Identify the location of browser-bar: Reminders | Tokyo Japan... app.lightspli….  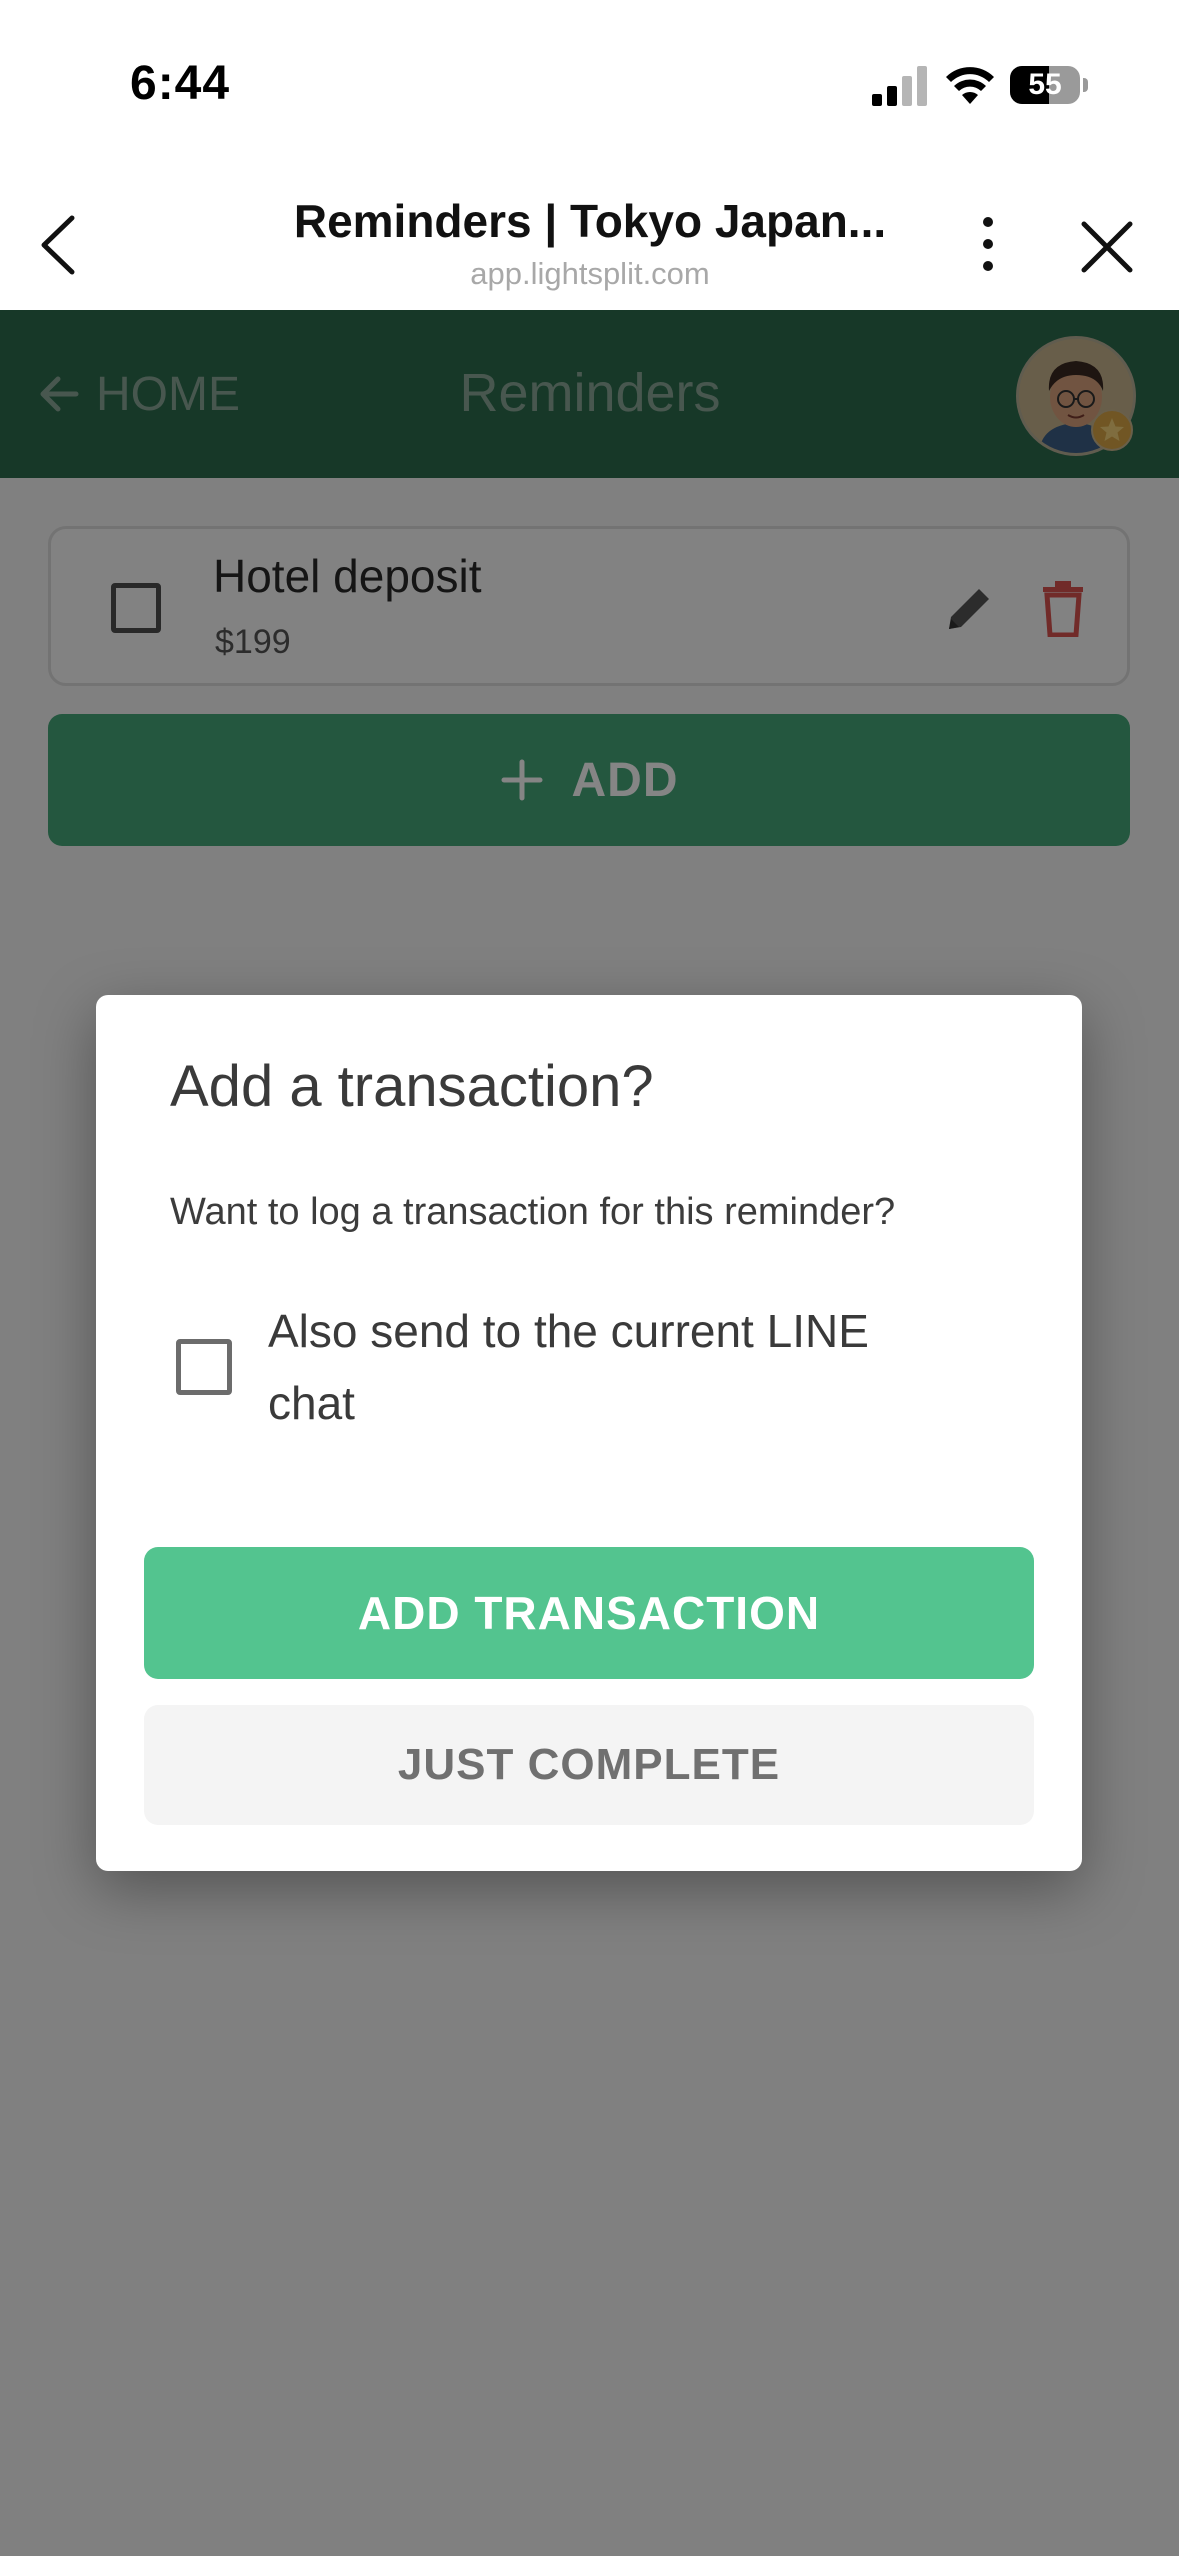
(589, 240).